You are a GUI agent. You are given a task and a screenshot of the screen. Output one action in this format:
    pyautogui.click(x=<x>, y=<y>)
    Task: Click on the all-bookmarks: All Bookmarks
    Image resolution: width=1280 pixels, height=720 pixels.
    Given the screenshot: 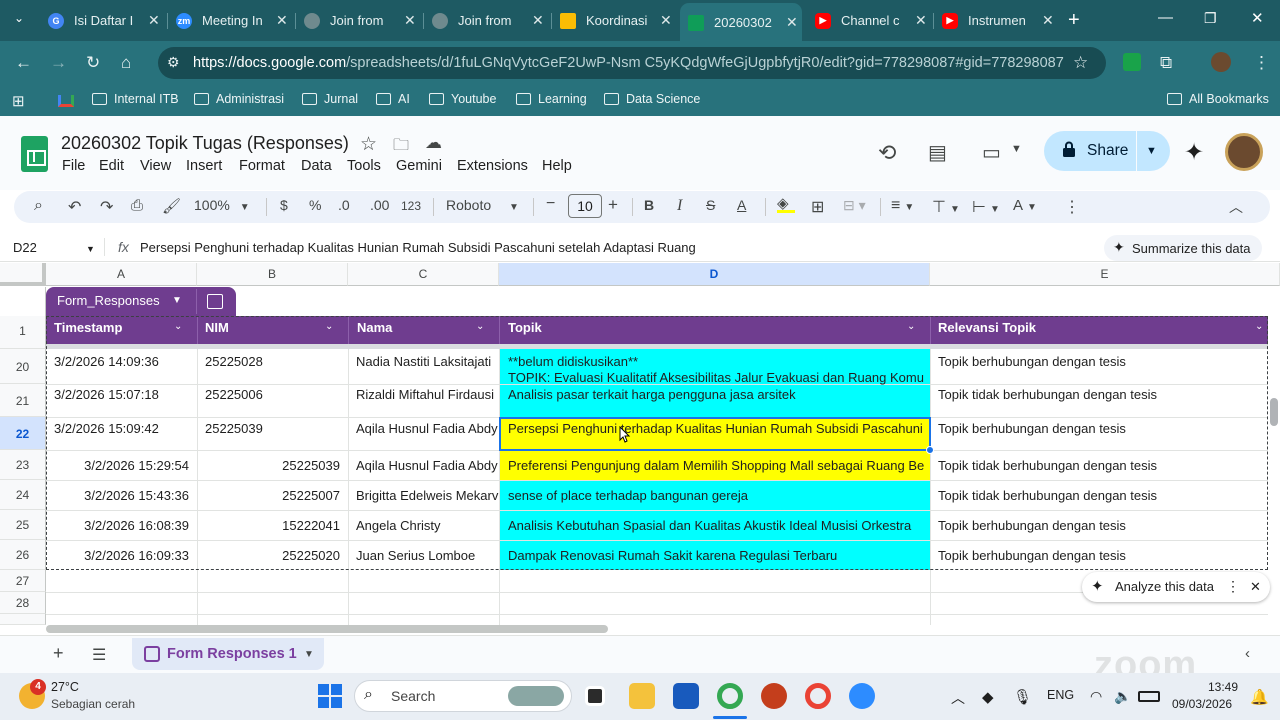 What is the action you would take?
    pyautogui.click(x=1218, y=99)
    